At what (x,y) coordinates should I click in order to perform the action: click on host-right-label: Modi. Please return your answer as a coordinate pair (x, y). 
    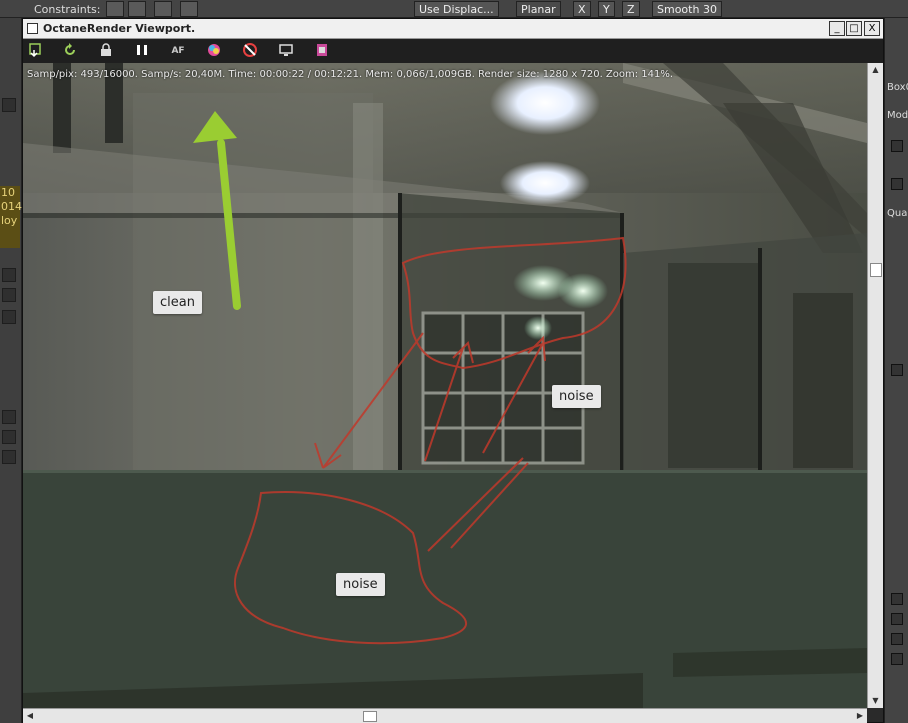
    Looking at the image, I should click on (897, 115).